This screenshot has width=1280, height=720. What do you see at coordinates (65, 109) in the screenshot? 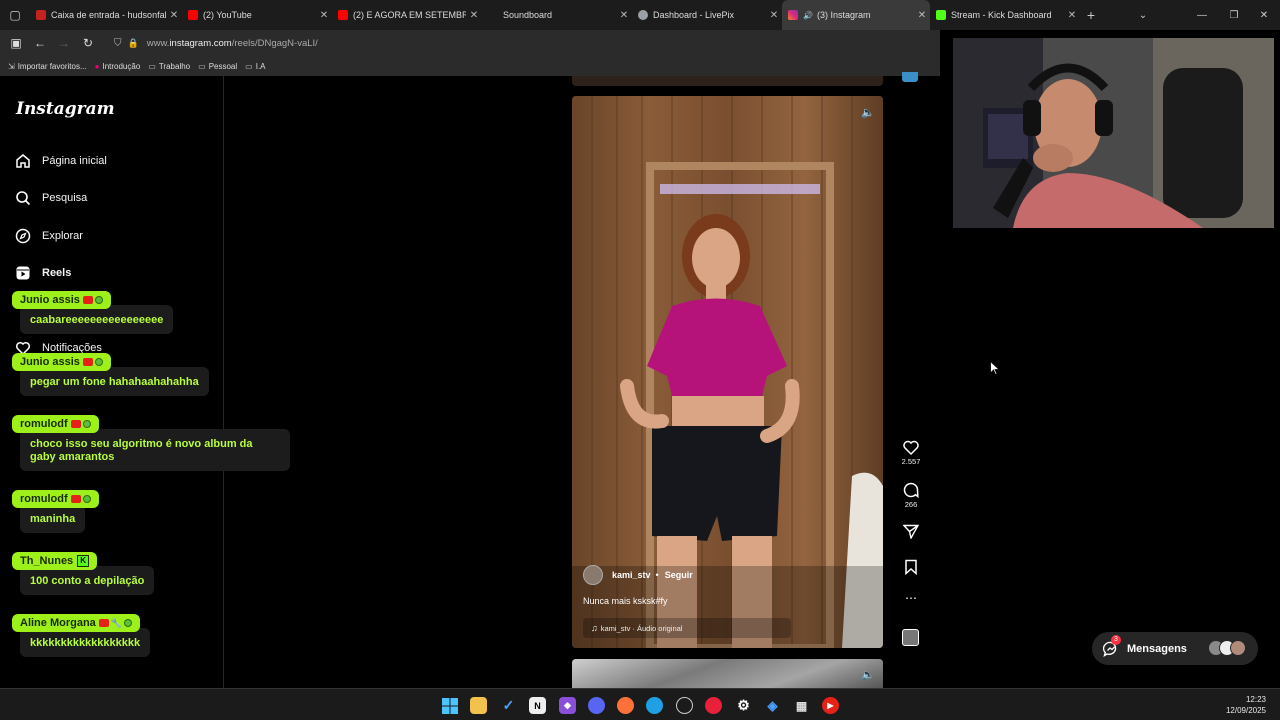
I see `instagram-logo: Instagram` at bounding box center [65, 109].